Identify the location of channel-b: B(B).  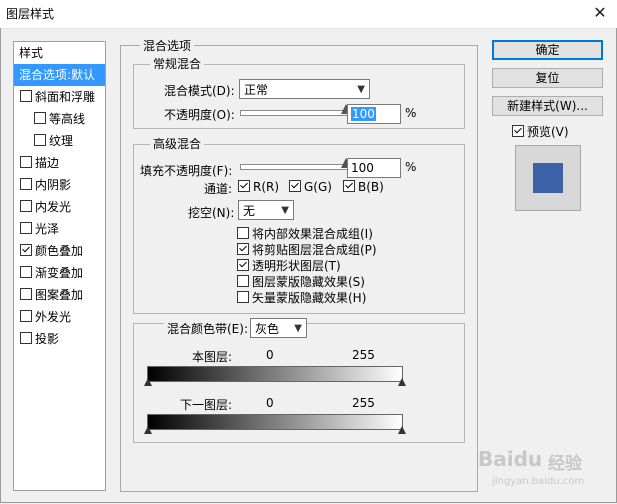
(363, 187).